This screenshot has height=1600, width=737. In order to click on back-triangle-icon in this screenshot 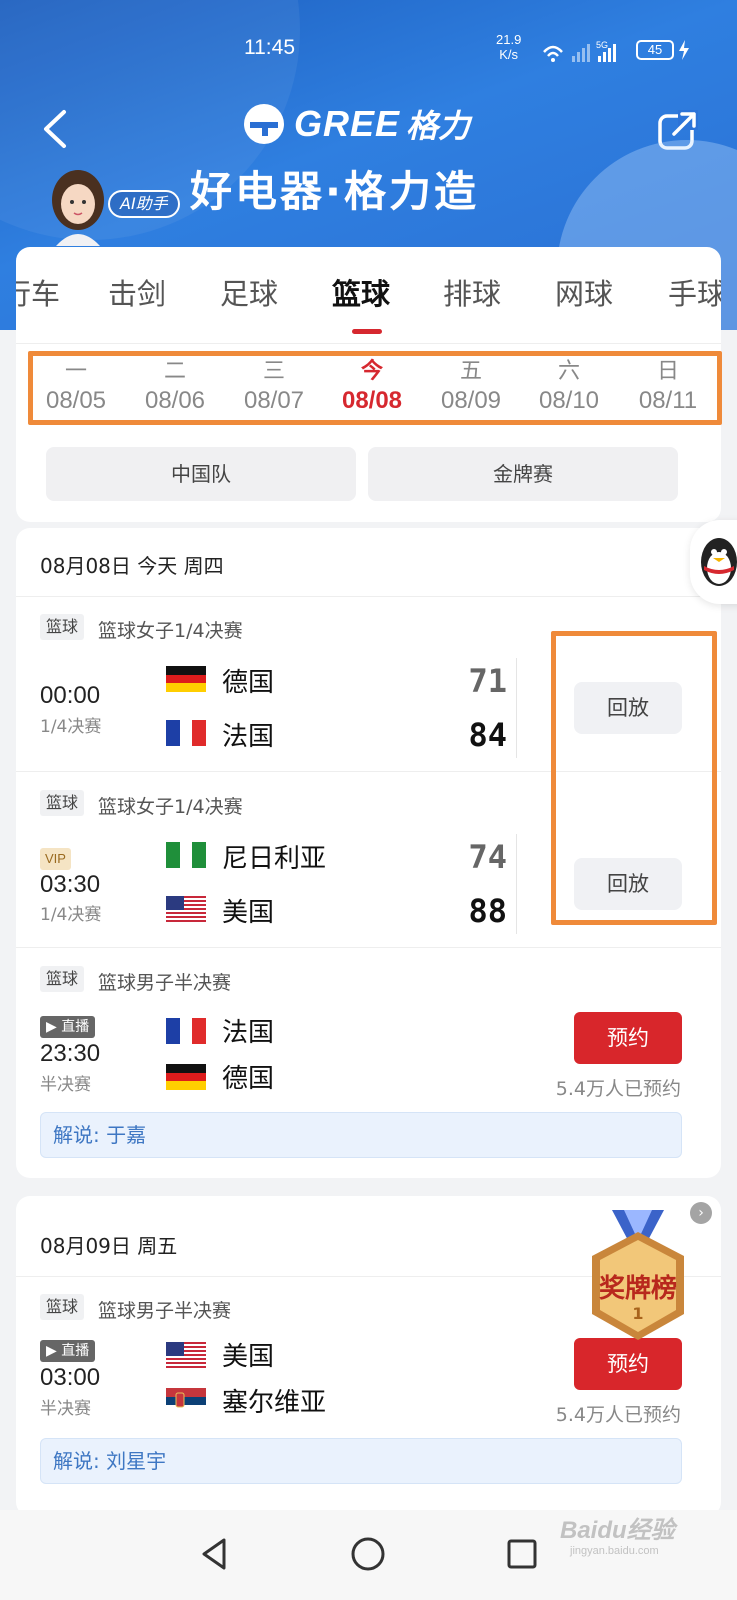, I will do `click(216, 1554)`.